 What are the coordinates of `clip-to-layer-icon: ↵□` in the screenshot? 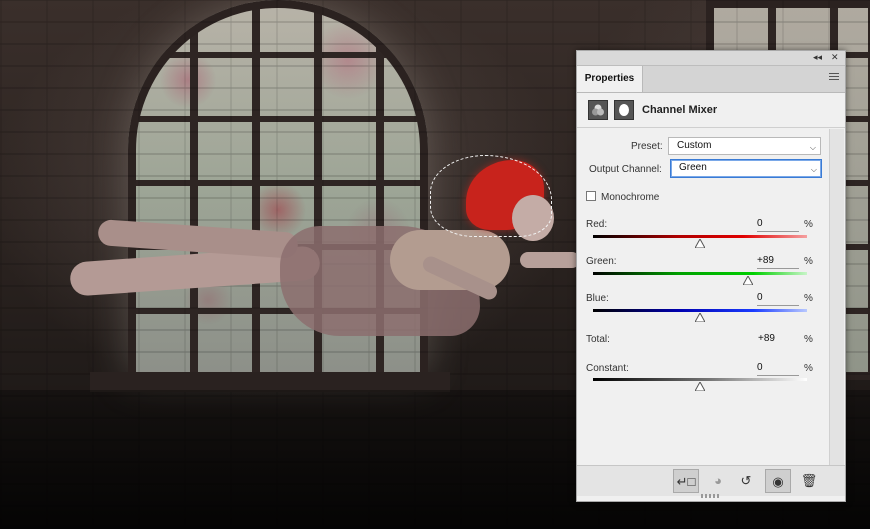 It's located at (686, 481).